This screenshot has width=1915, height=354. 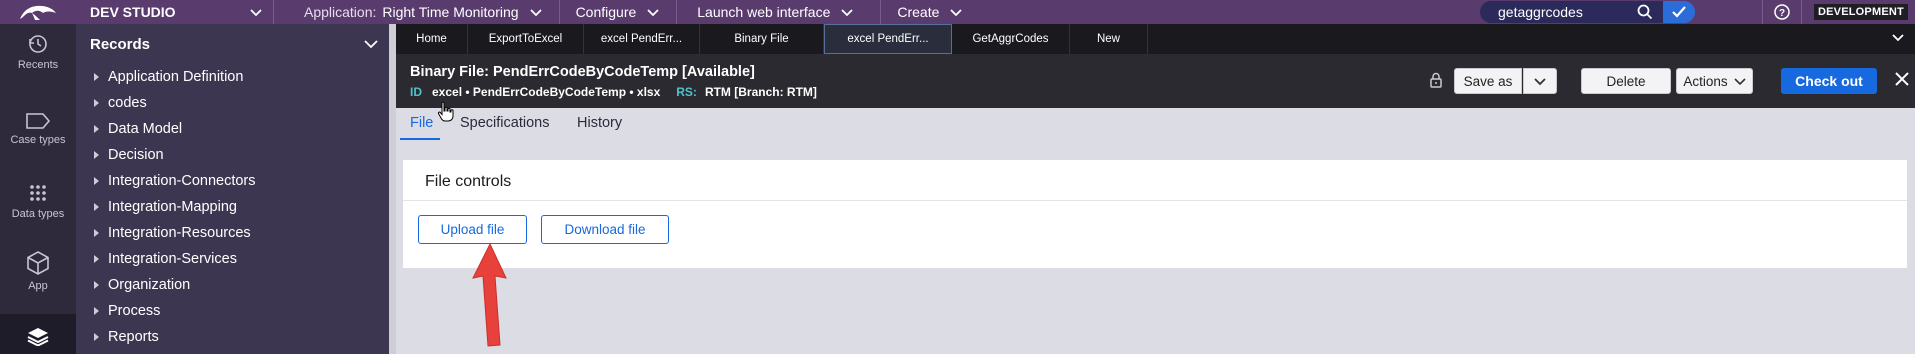 I want to click on tab-label: Binary File, so click(x=761, y=39).